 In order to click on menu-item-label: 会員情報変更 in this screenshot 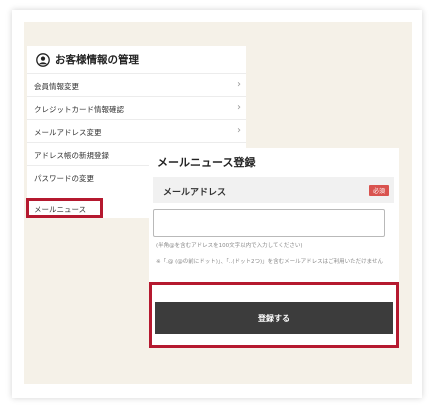, I will do `click(56, 86)`.